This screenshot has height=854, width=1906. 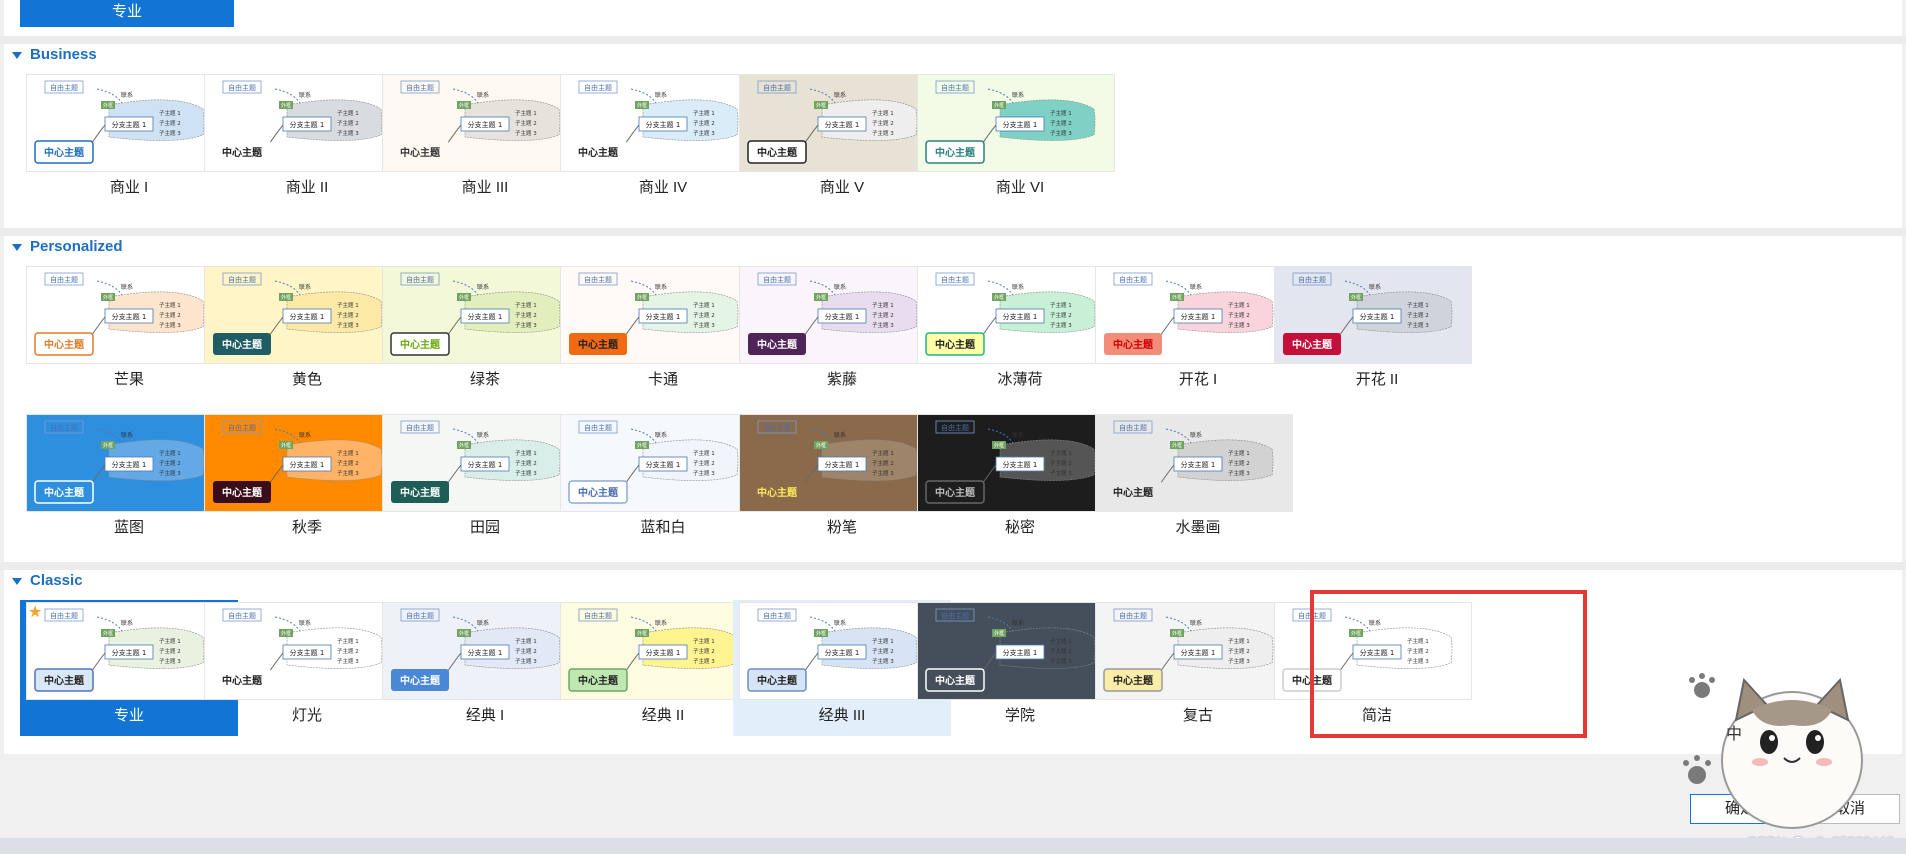 What do you see at coordinates (127, 13) in the screenshot?
I see `selected-theme-top-button: 专业` at bounding box center [127, 13].